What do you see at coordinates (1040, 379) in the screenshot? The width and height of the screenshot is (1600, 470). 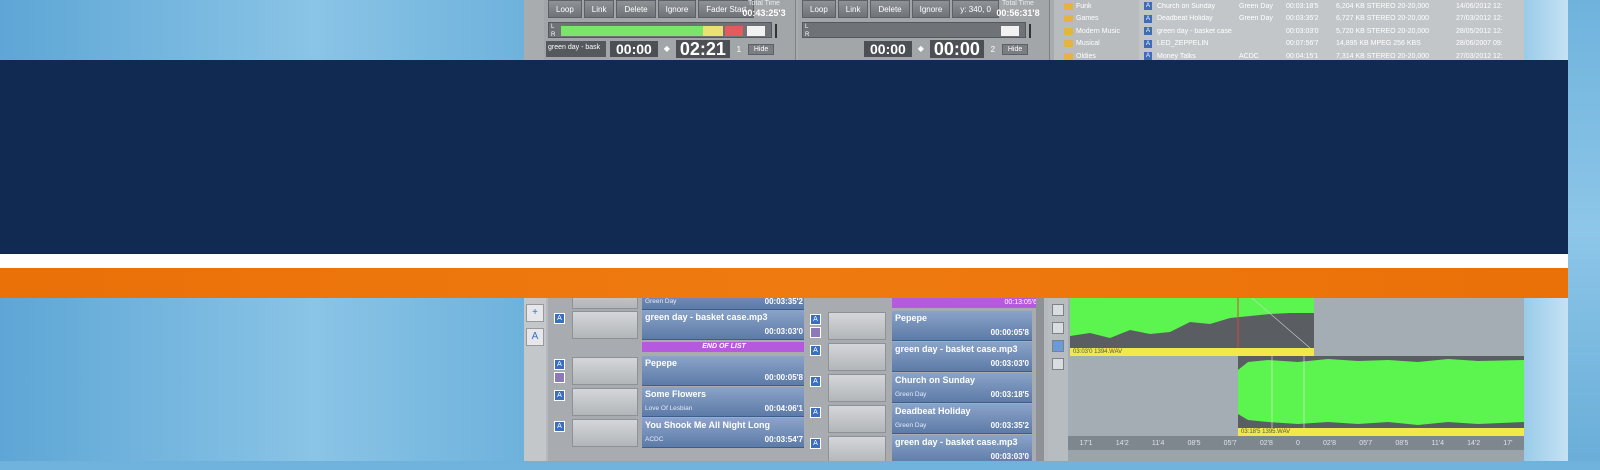 I see `playlist-scrollbar` at bounding box center [1040, 379].